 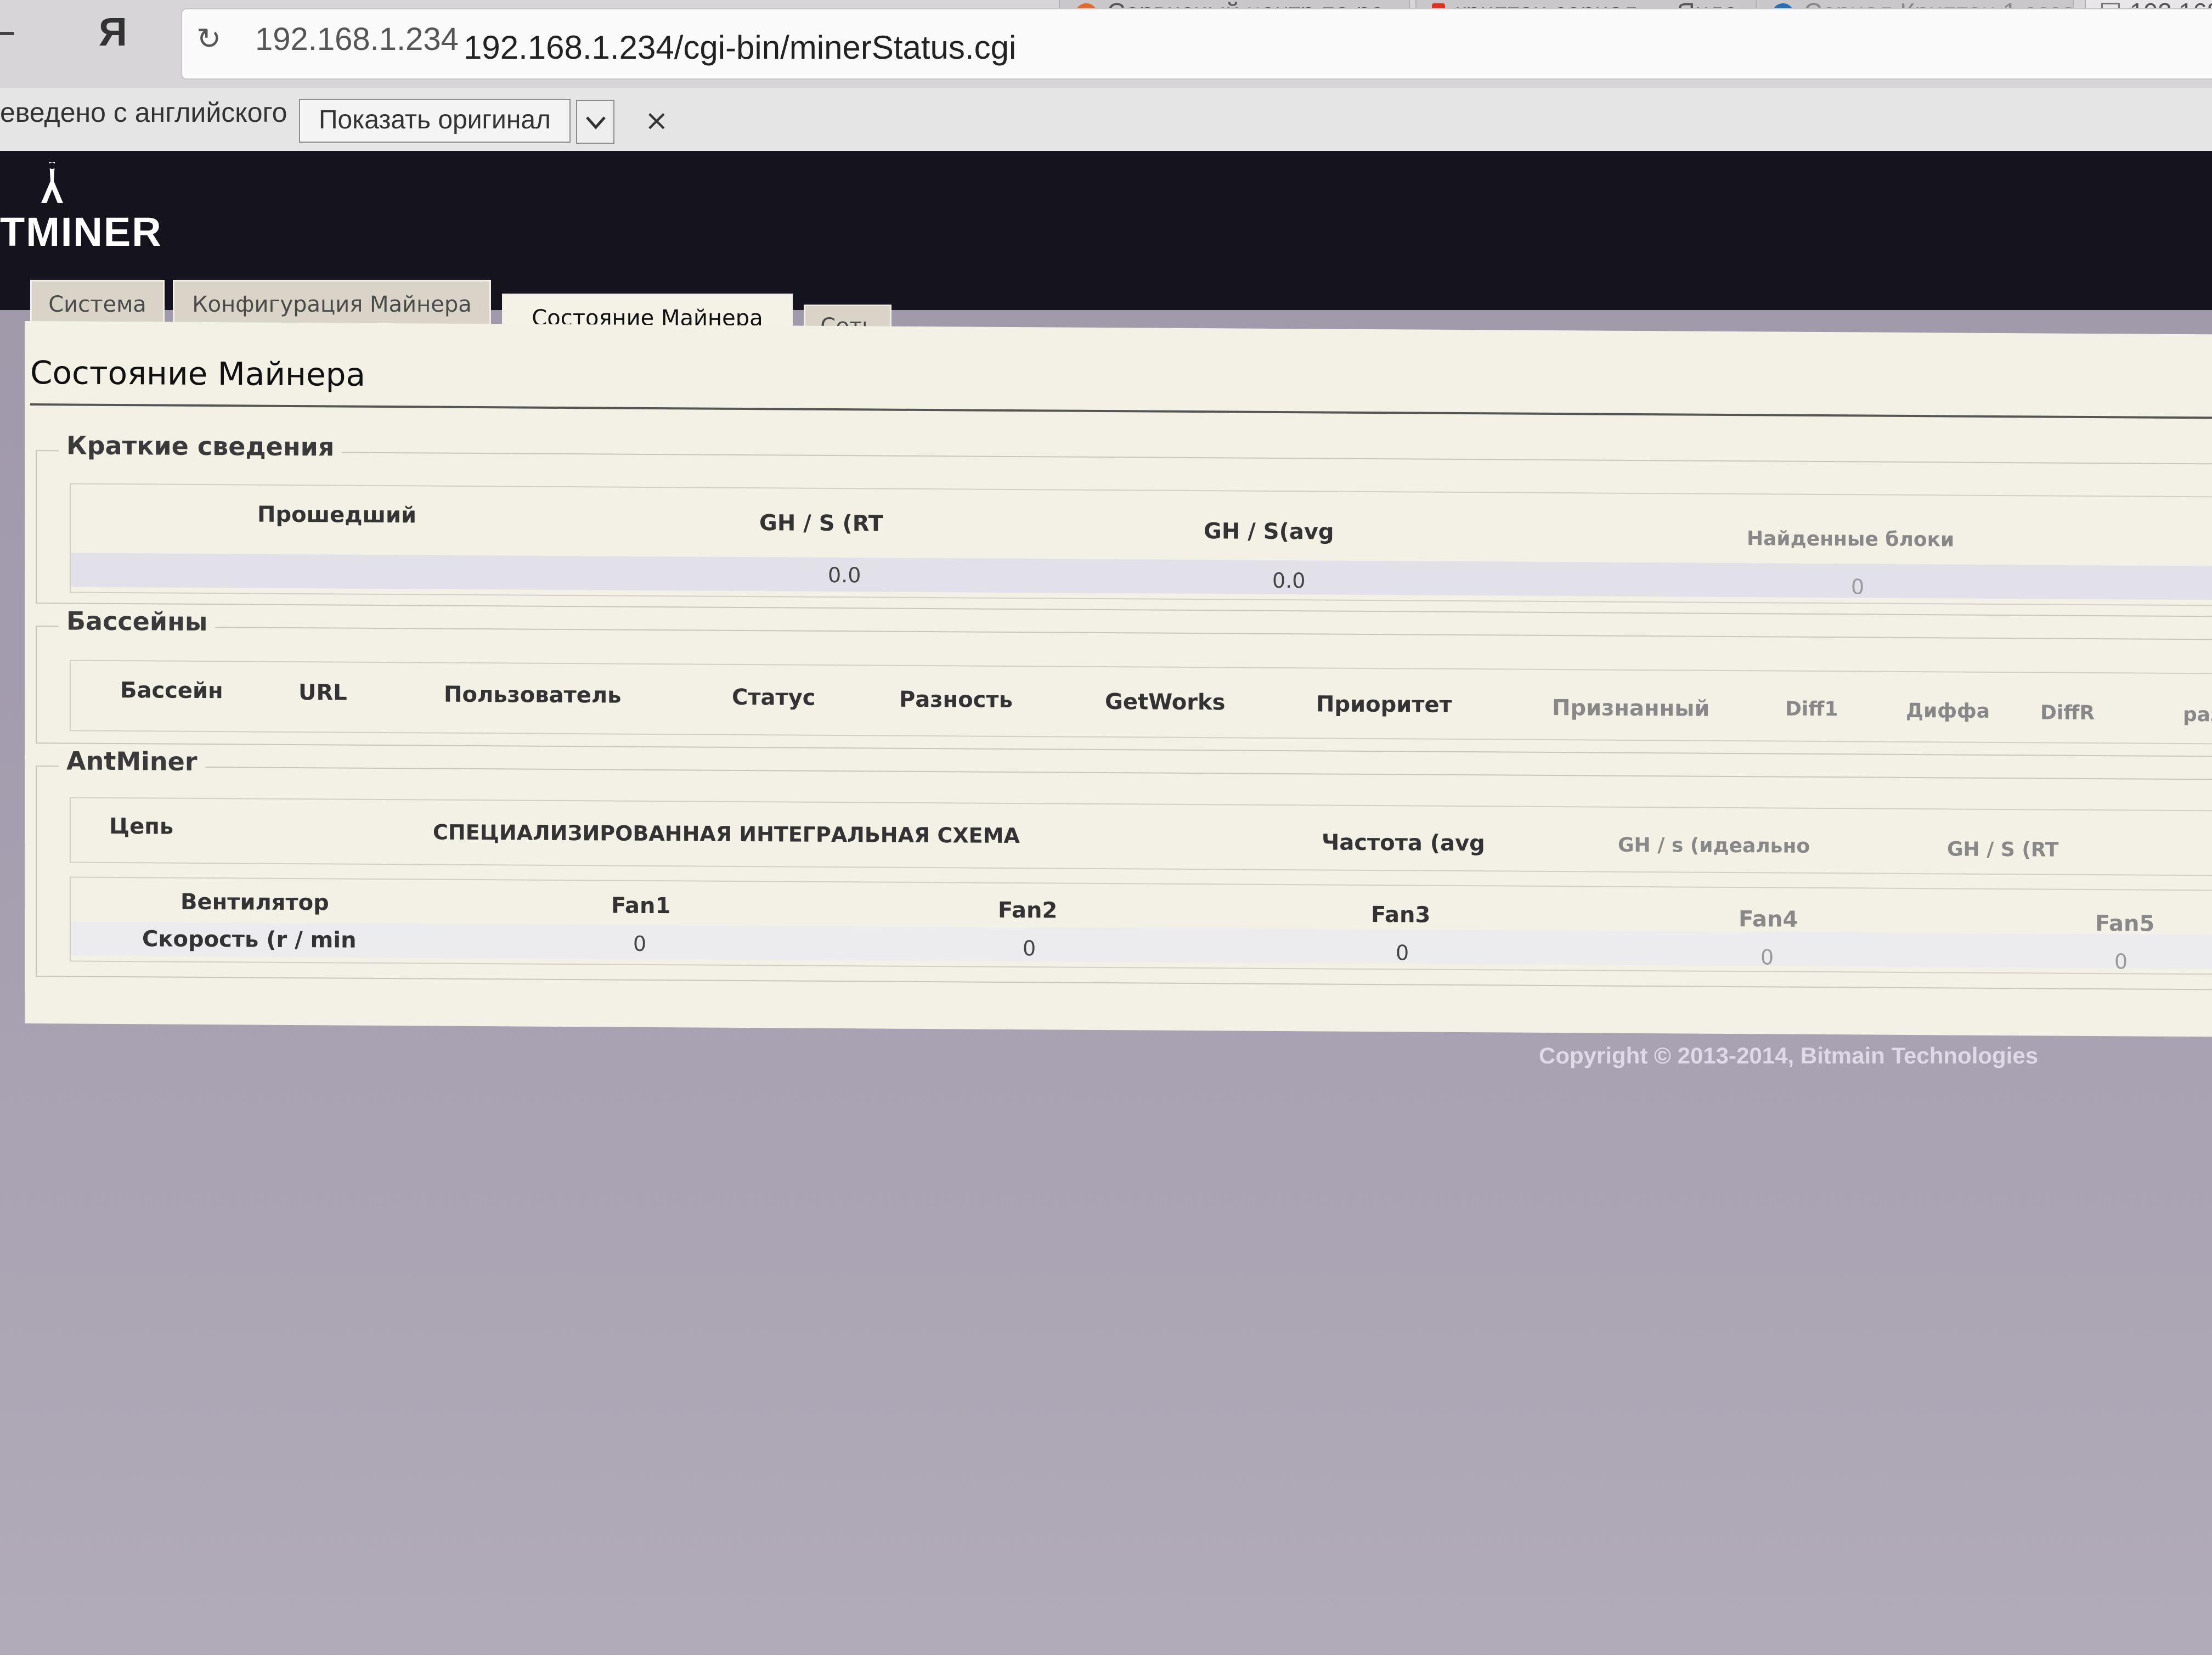 What do you see at coordinates (2121, 961) in the screenshot?
I see `fan5-speed: 0` at bounding box center [2121, 961].